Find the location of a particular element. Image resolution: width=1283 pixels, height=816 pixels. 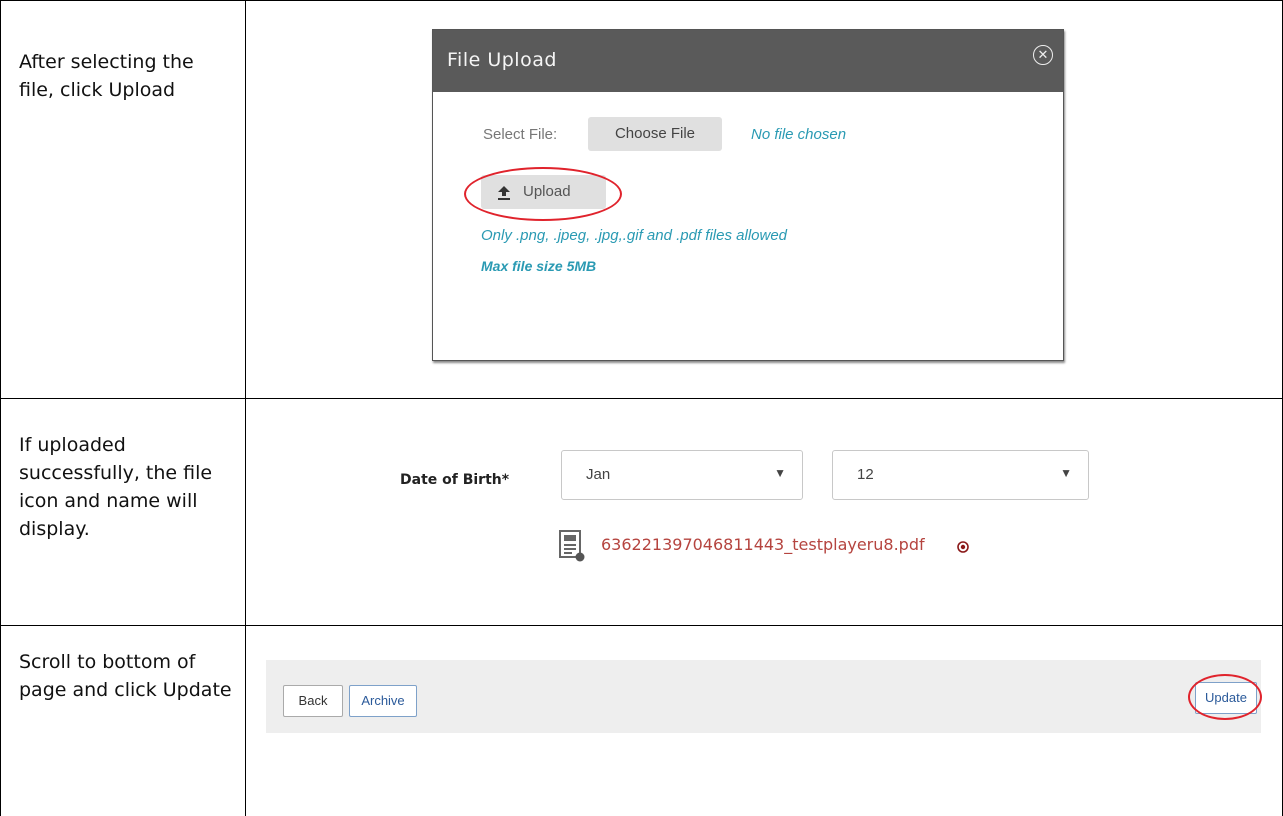

remove-file-icon is located at coordinates (963, 546).